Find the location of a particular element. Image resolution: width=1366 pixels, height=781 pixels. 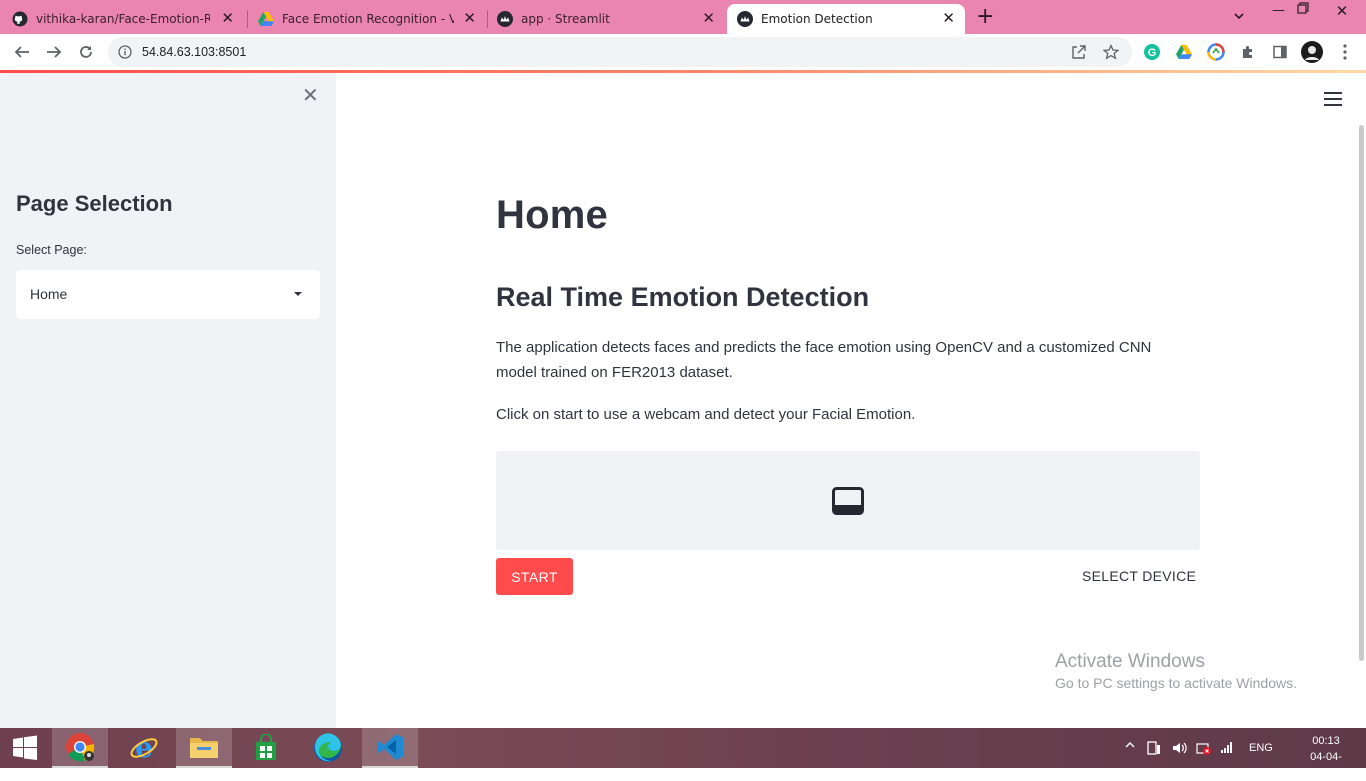

browser-tab-github: vithika-karan/Face-Emotion-Reco ✕ is located at coordinates (128, 19).